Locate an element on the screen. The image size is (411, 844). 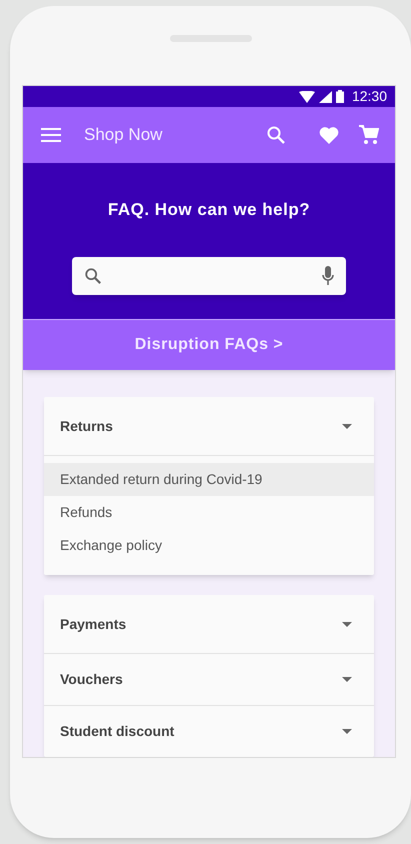
search-field is located at coordinates (209, 275).